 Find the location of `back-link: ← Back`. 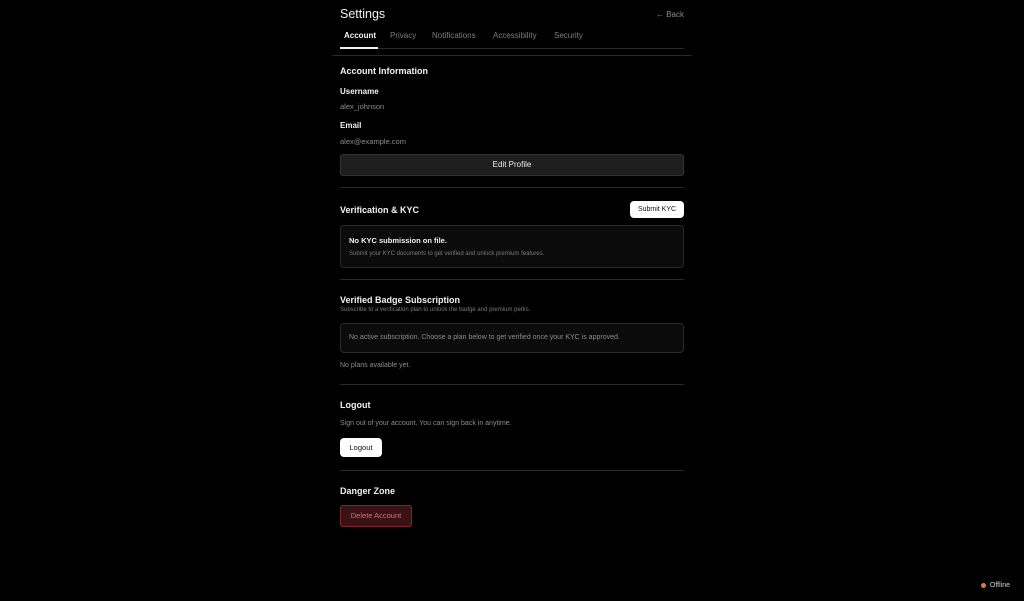

back-link: ← Back is located at coordinates (670, 14).